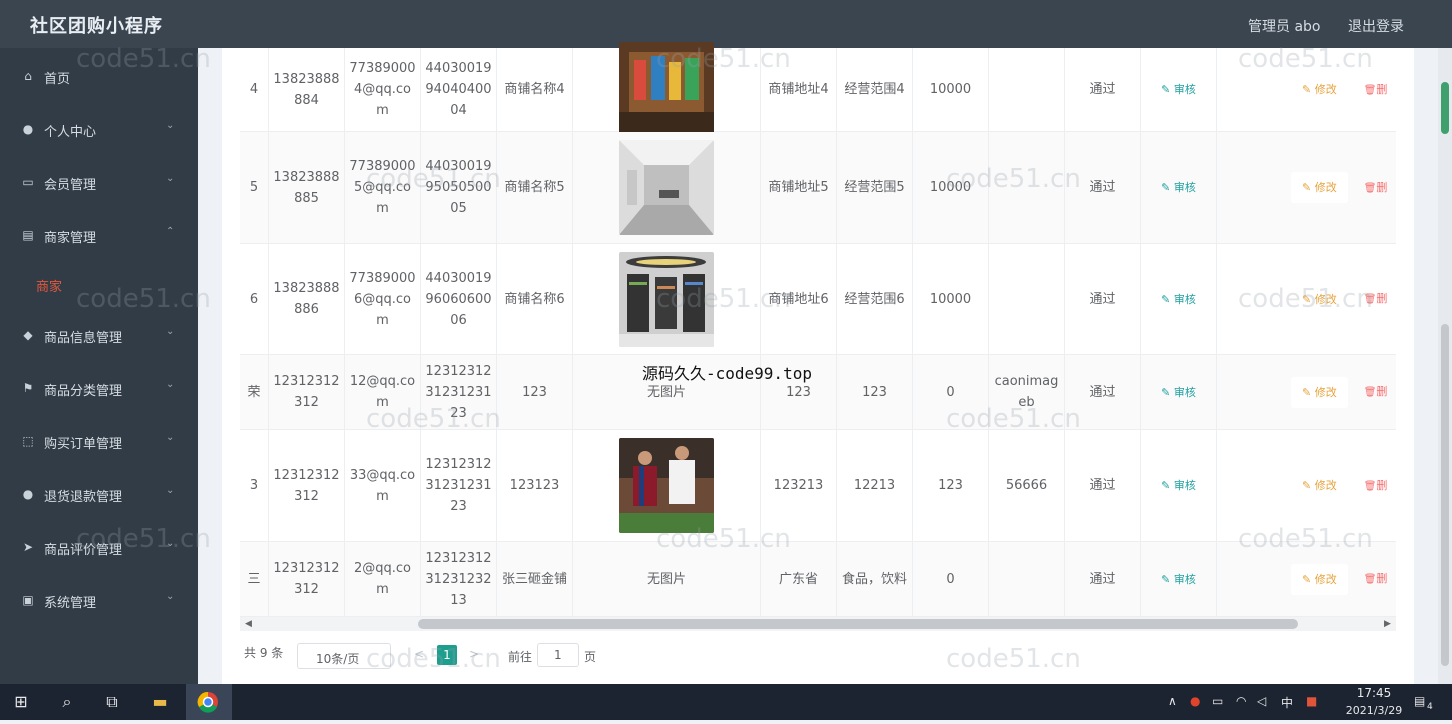 The image size is (1452, 724). I want to click on shop-value: 商铺名称5, so click(534, 187).